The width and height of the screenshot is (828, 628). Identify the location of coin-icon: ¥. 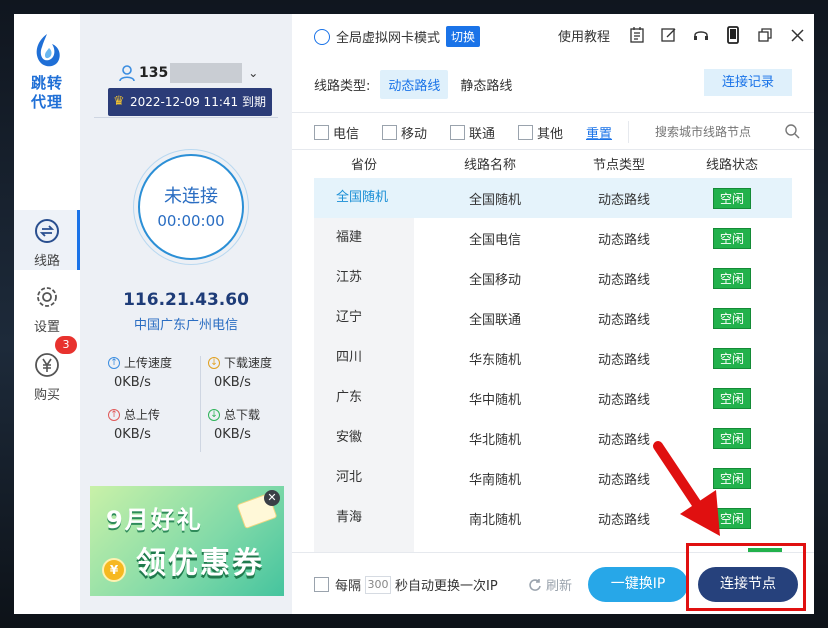
(114, 570).